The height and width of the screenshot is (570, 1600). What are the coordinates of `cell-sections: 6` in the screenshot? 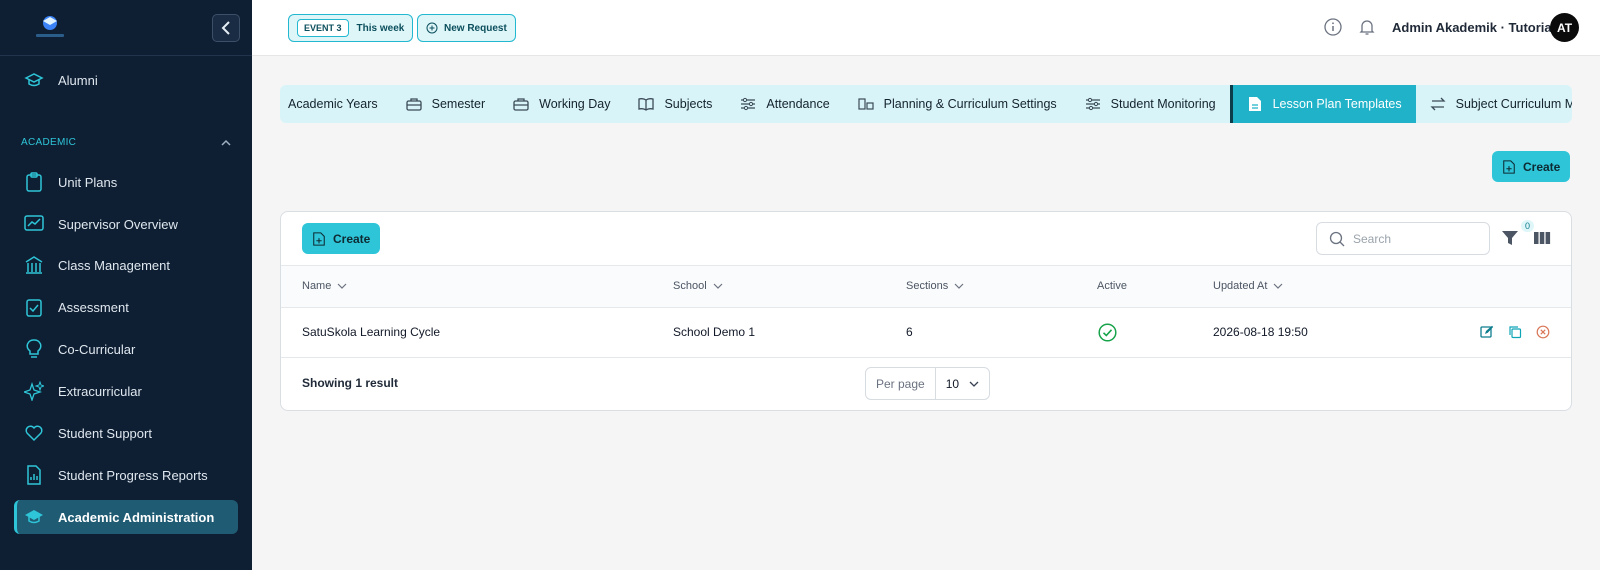 It's located at (909, 332).